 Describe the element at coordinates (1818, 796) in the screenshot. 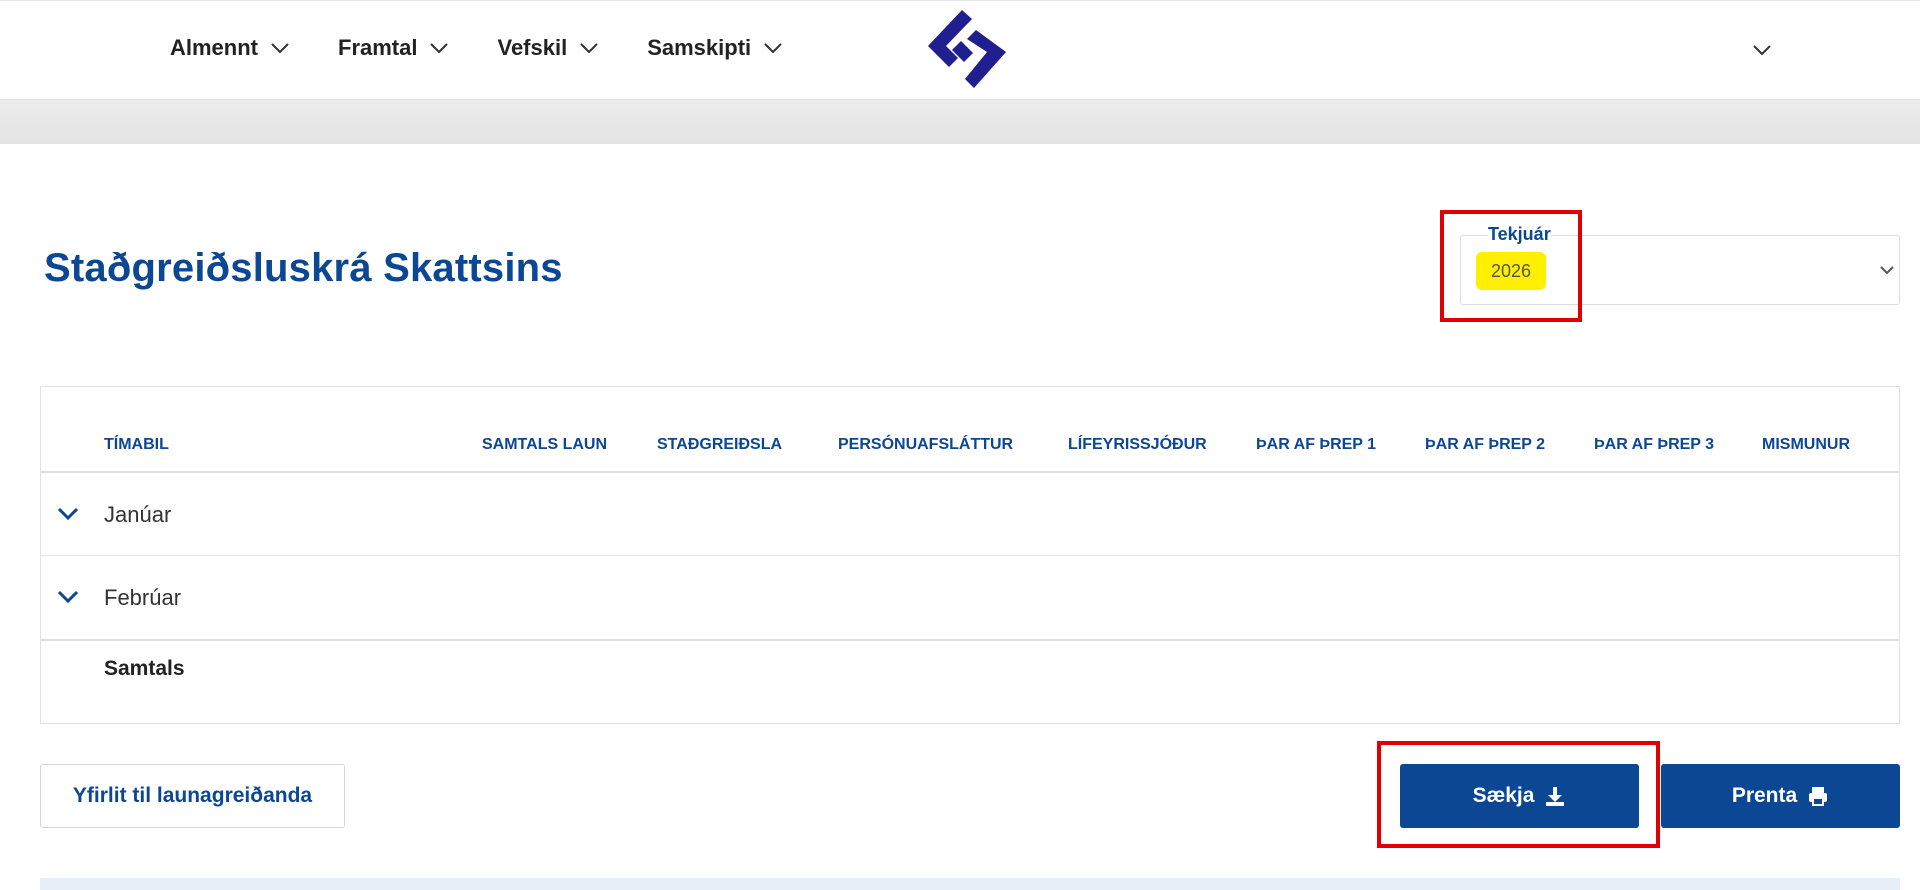

I see `printer-icon` at that location.